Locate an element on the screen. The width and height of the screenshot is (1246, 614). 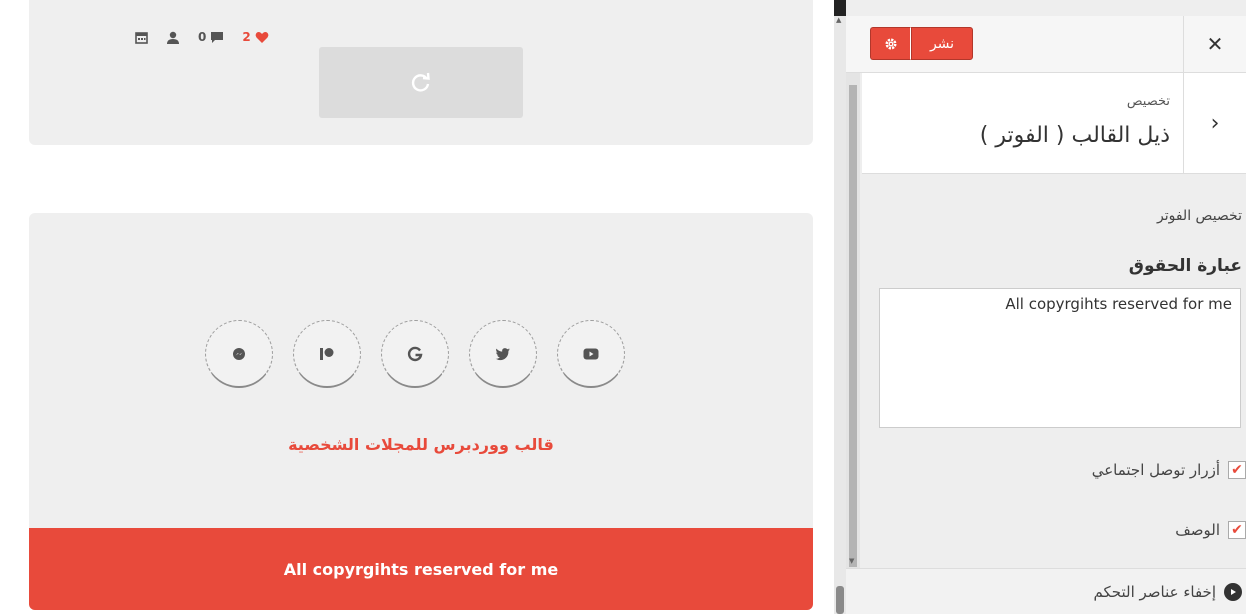
google-icon is located at coordinates (415, 353).